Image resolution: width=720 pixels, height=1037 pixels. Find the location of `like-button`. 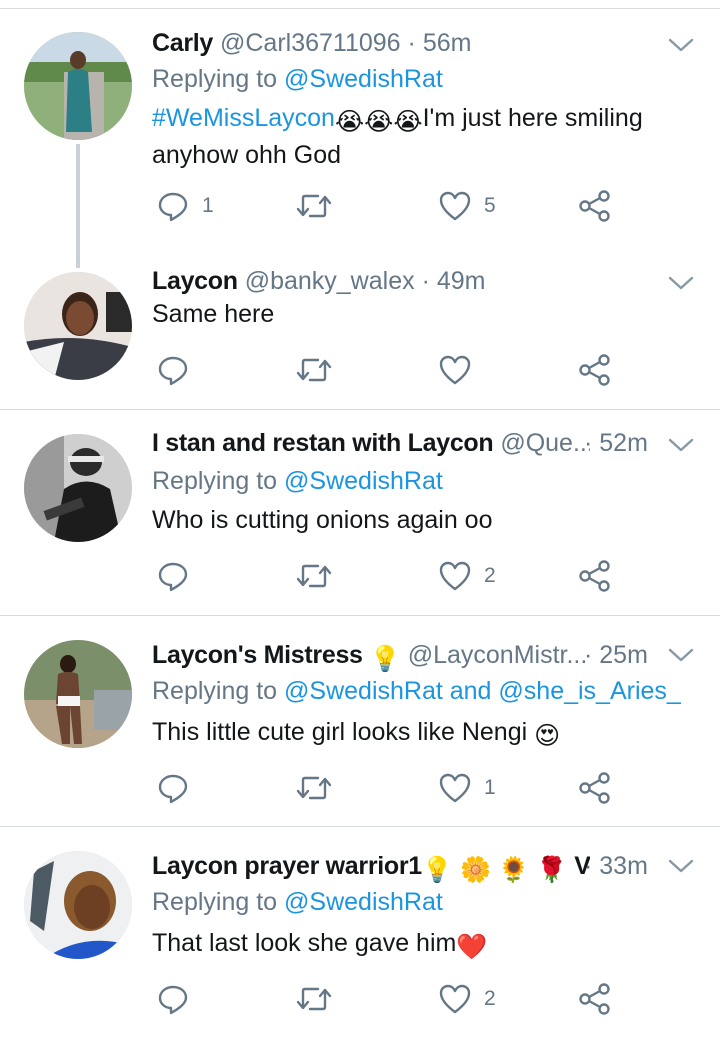

like-button is located at coordinates (461, 370).